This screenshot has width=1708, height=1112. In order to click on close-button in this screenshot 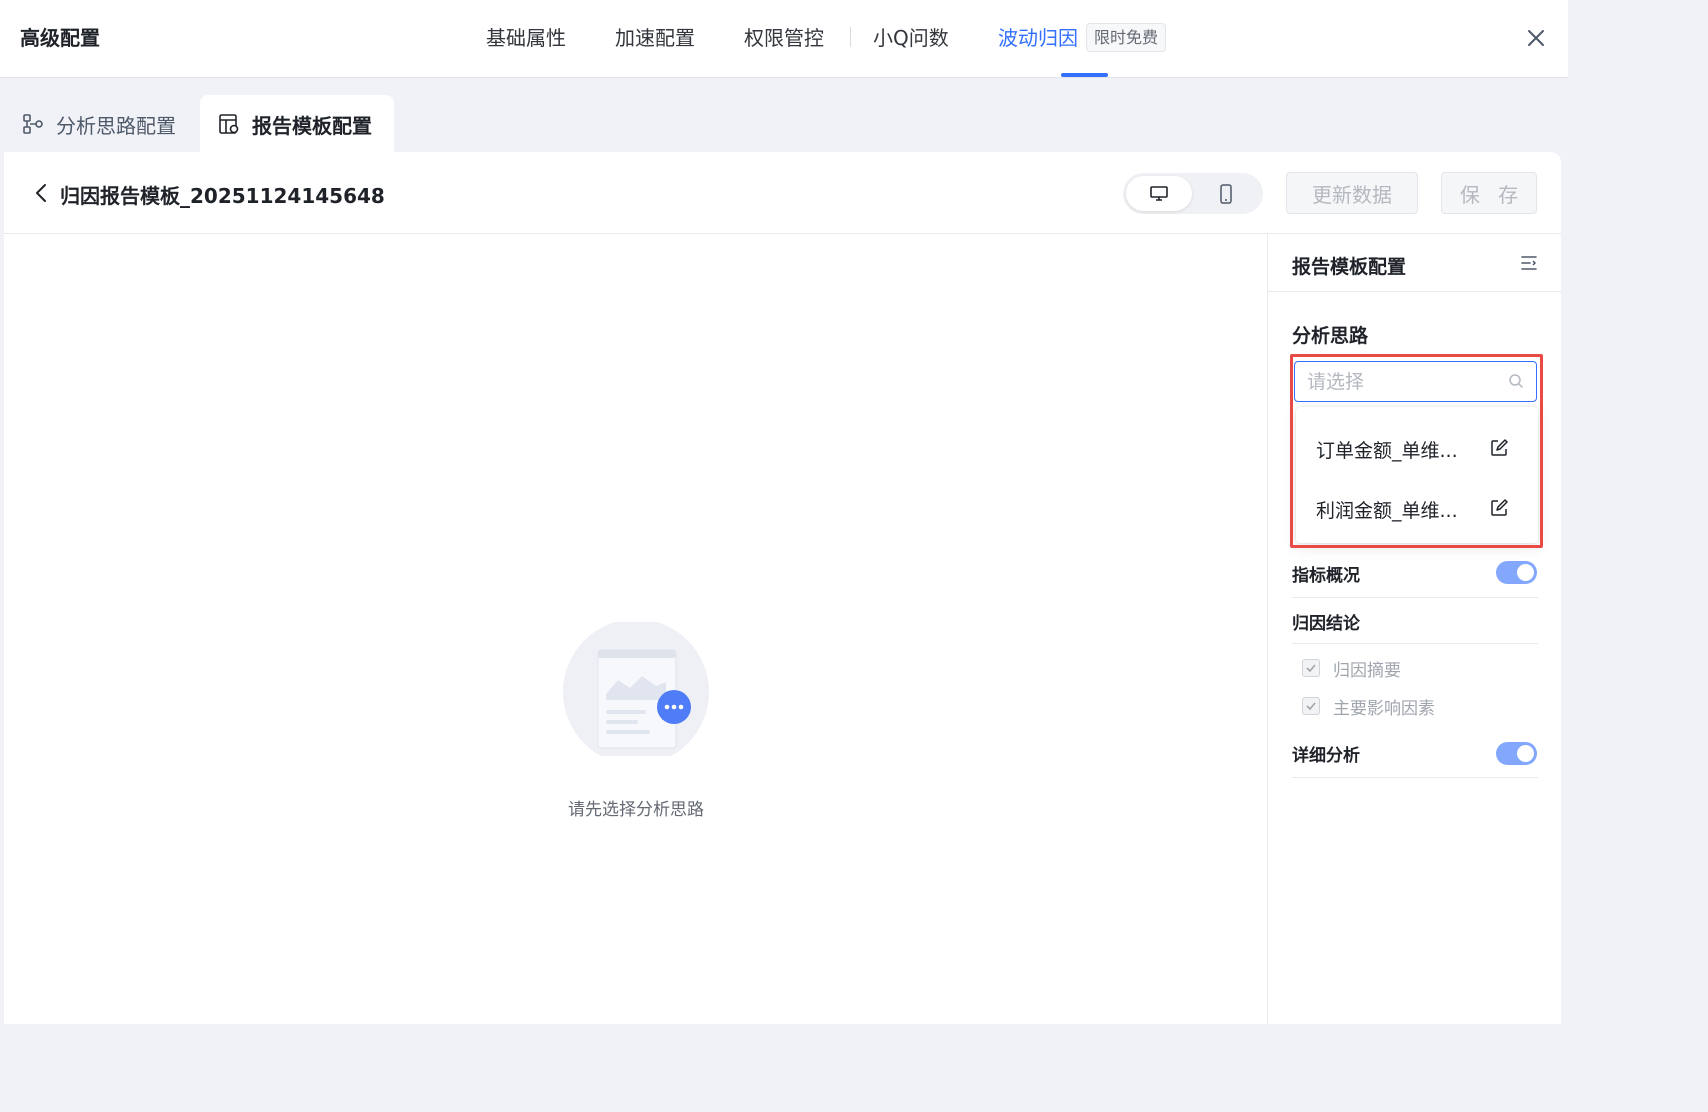, I will do `click(1536, 38)`.